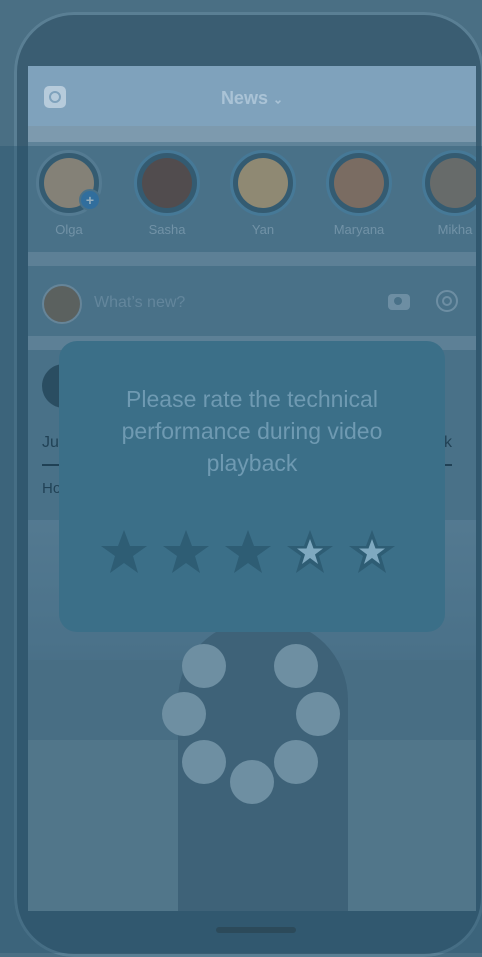  I want to click on feed-title: News ⌄, so click(252, 98).